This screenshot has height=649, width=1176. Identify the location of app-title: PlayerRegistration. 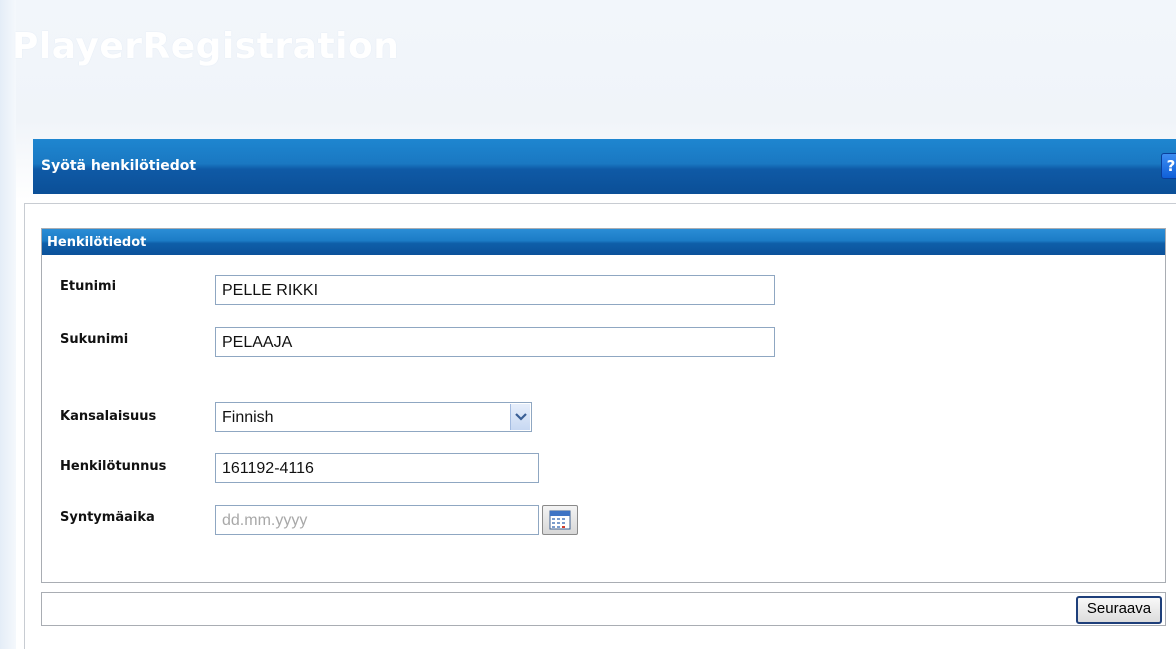
(206, 46).